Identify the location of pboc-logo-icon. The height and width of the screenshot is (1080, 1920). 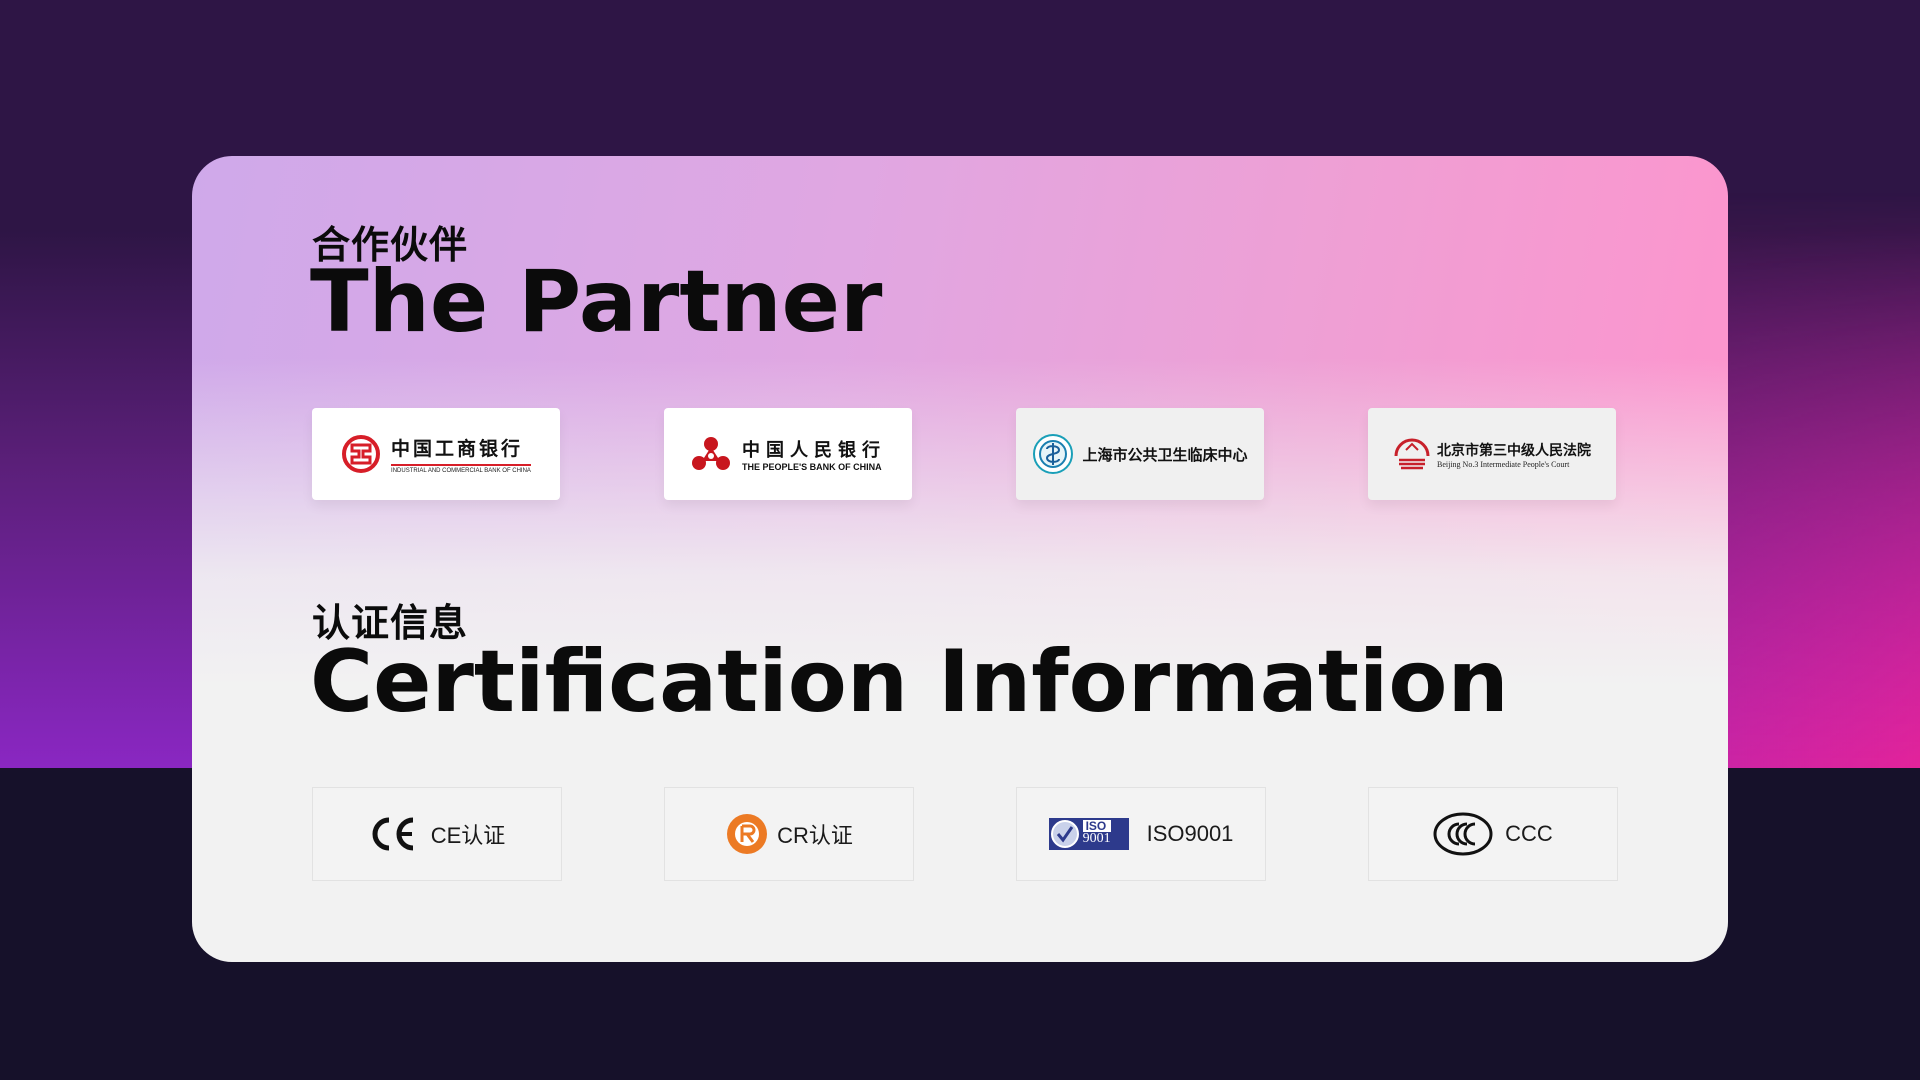
(711, 453).